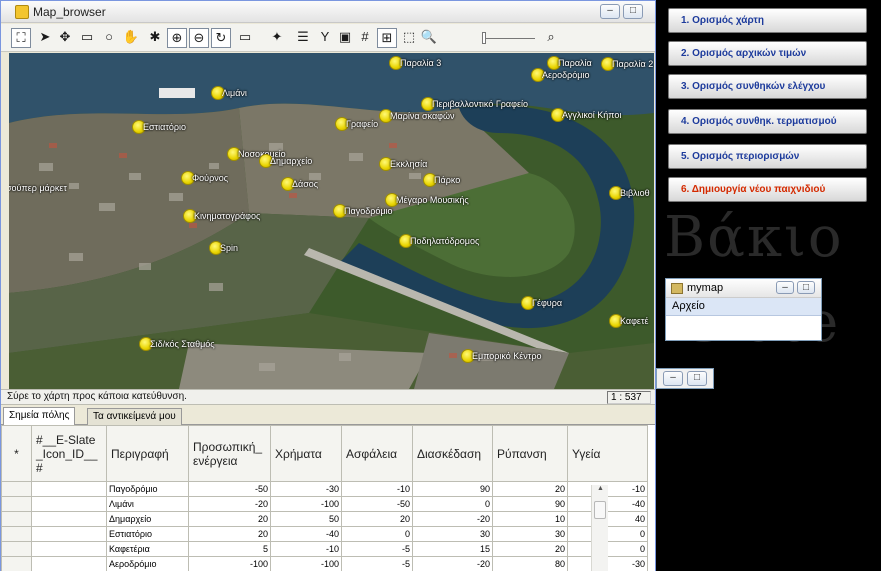 The height and width of the screenshot is (571, 881). What do you see at coordinates (452, 504) in the screenshot?
I see `cell-fun: 0` at bounding box center [452, 504].